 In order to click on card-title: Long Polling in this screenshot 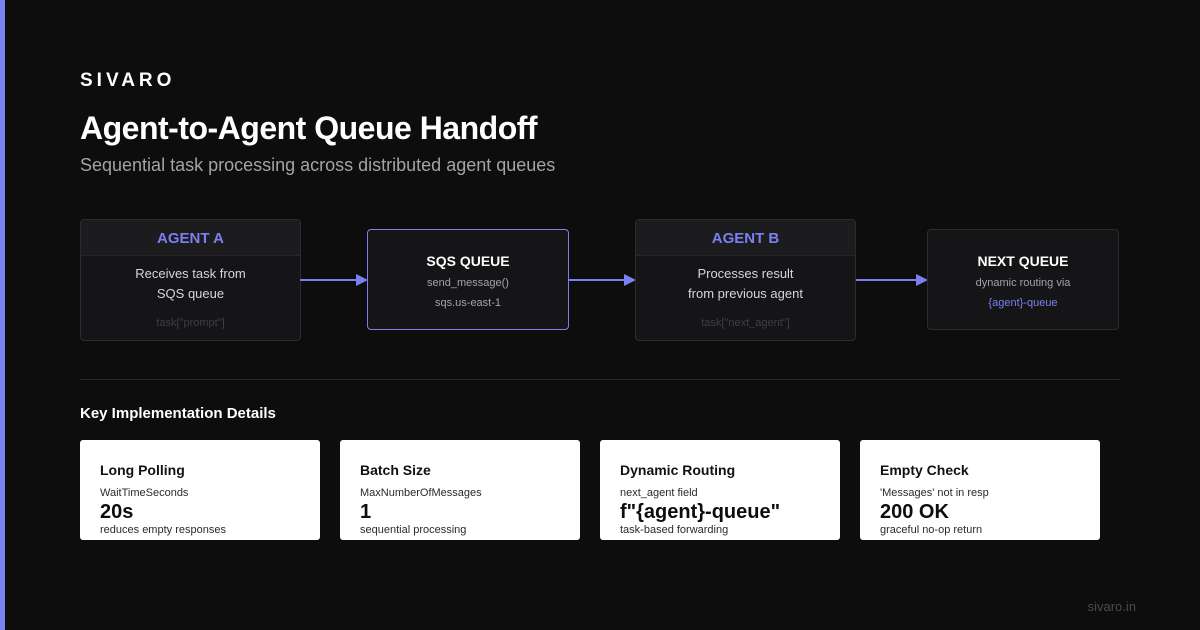, I will do `click(142, 470)`.